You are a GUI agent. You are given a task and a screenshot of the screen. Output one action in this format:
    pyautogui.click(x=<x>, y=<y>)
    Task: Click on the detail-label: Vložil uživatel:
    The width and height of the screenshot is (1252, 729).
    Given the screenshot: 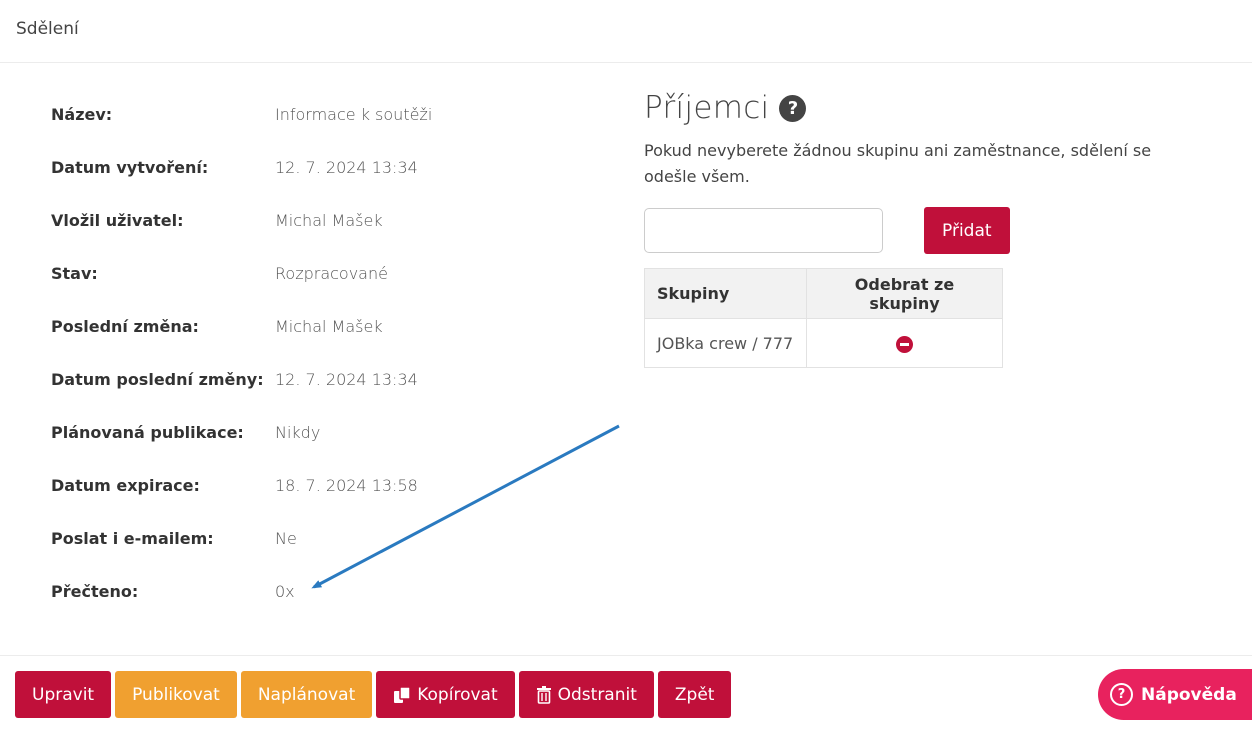 What is the action you would take?
    pyautogui.click(x=117, y=220)
    